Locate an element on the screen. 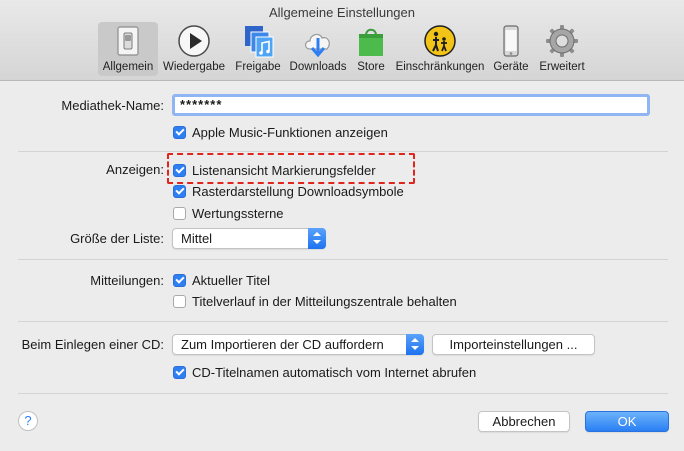  library-name-label: Mediathek-Name: is located at coordinates (112, 105).